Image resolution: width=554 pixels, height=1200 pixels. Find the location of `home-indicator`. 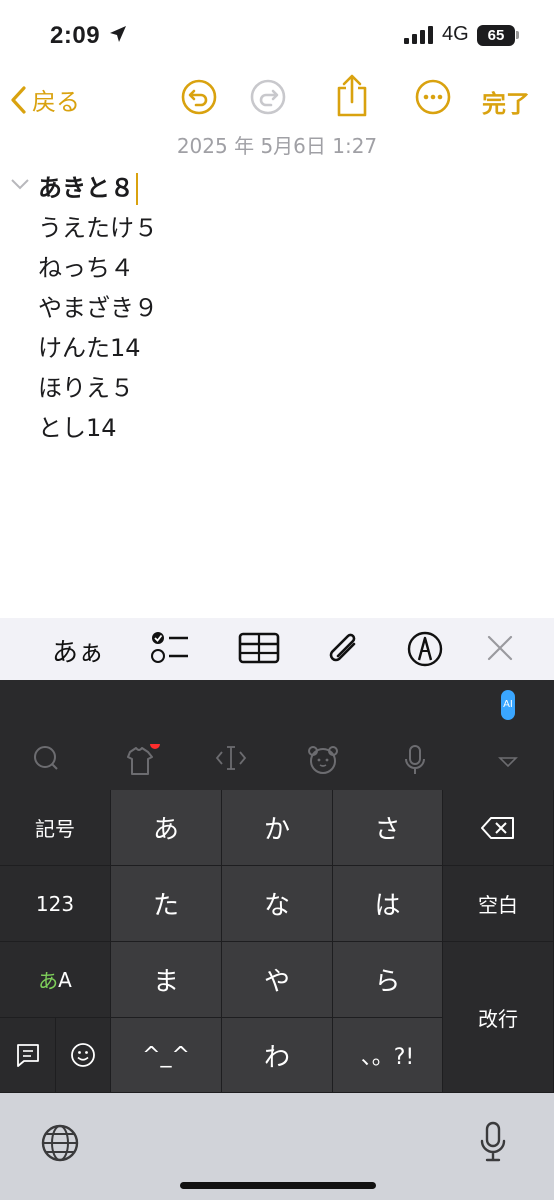

home-indicator is located at coordinates (278, 1185).